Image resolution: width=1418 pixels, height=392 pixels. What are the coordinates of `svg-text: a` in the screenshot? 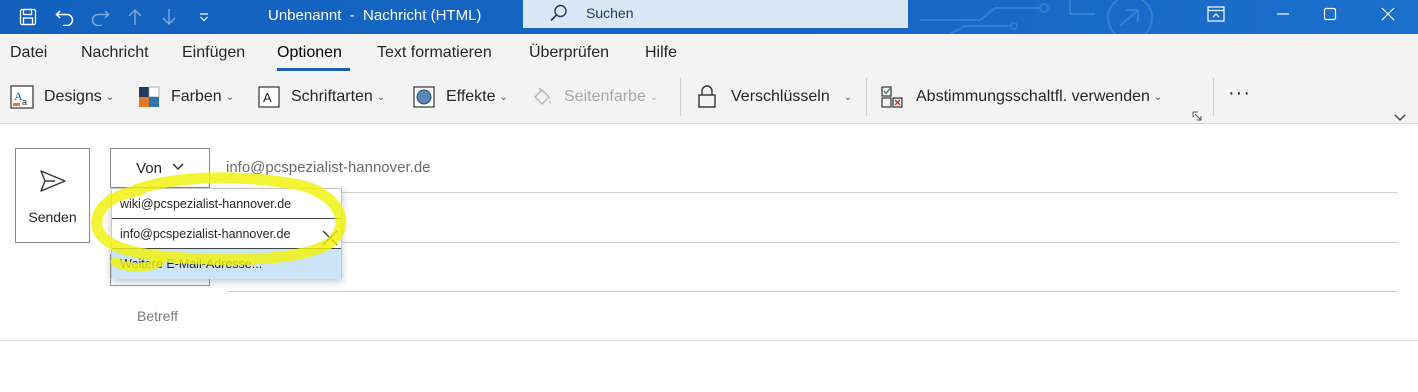 It's located at (24, 102).